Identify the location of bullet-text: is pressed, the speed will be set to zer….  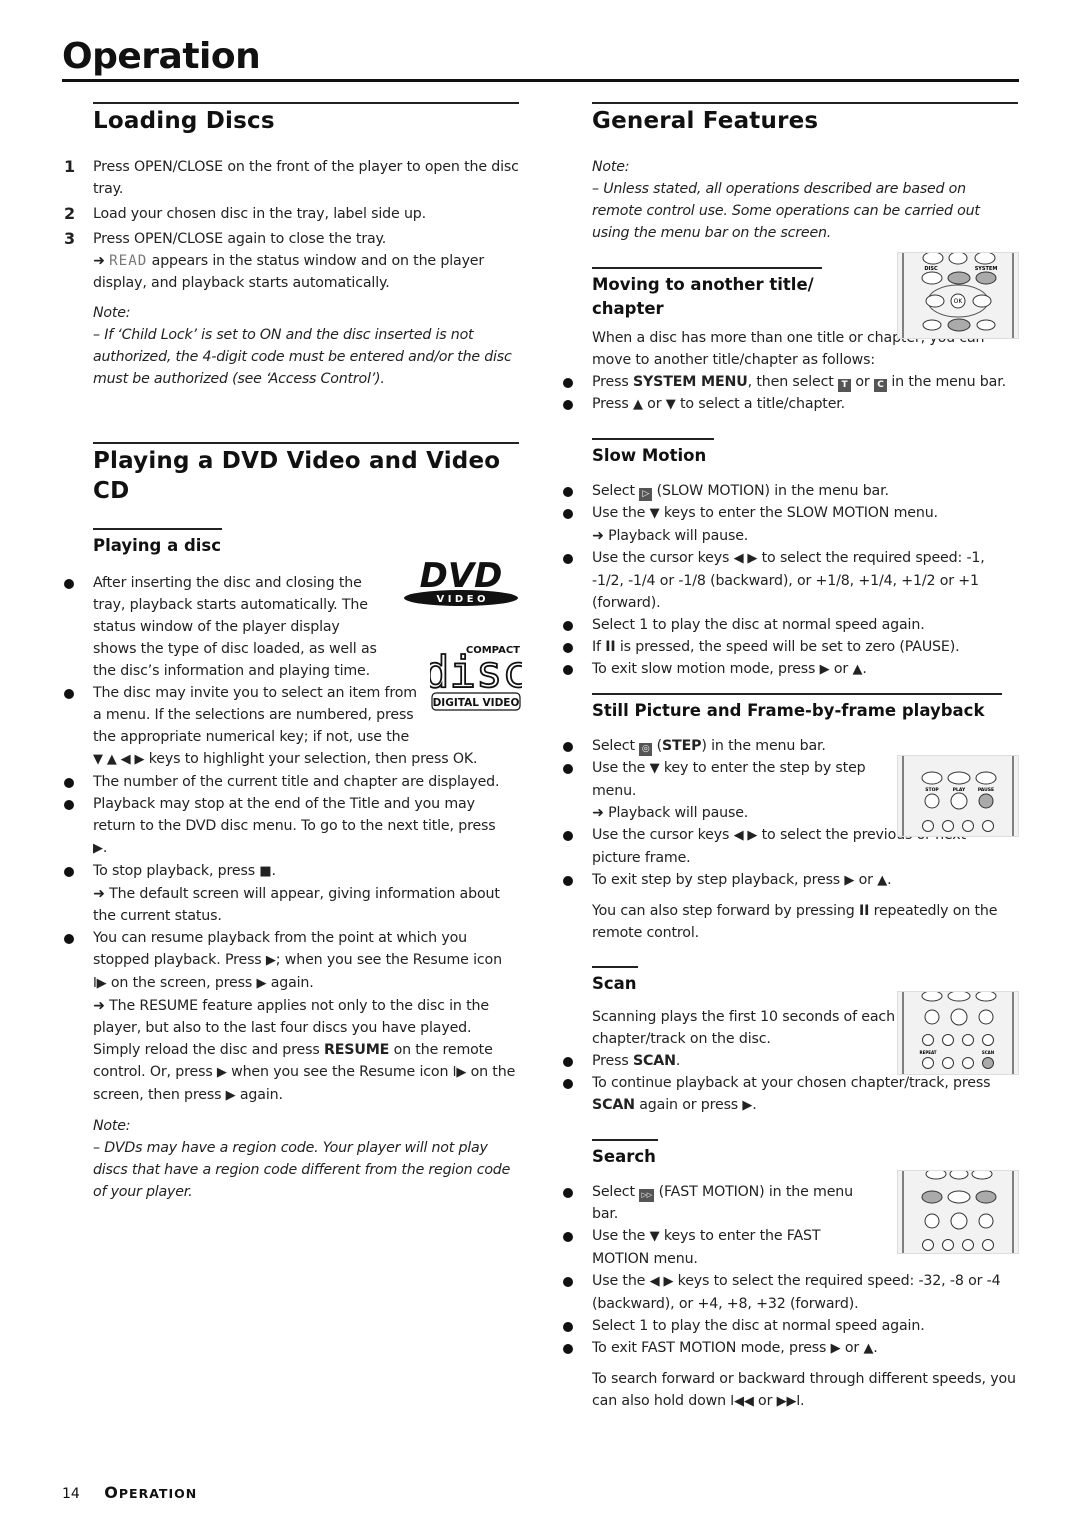
(787, 647).